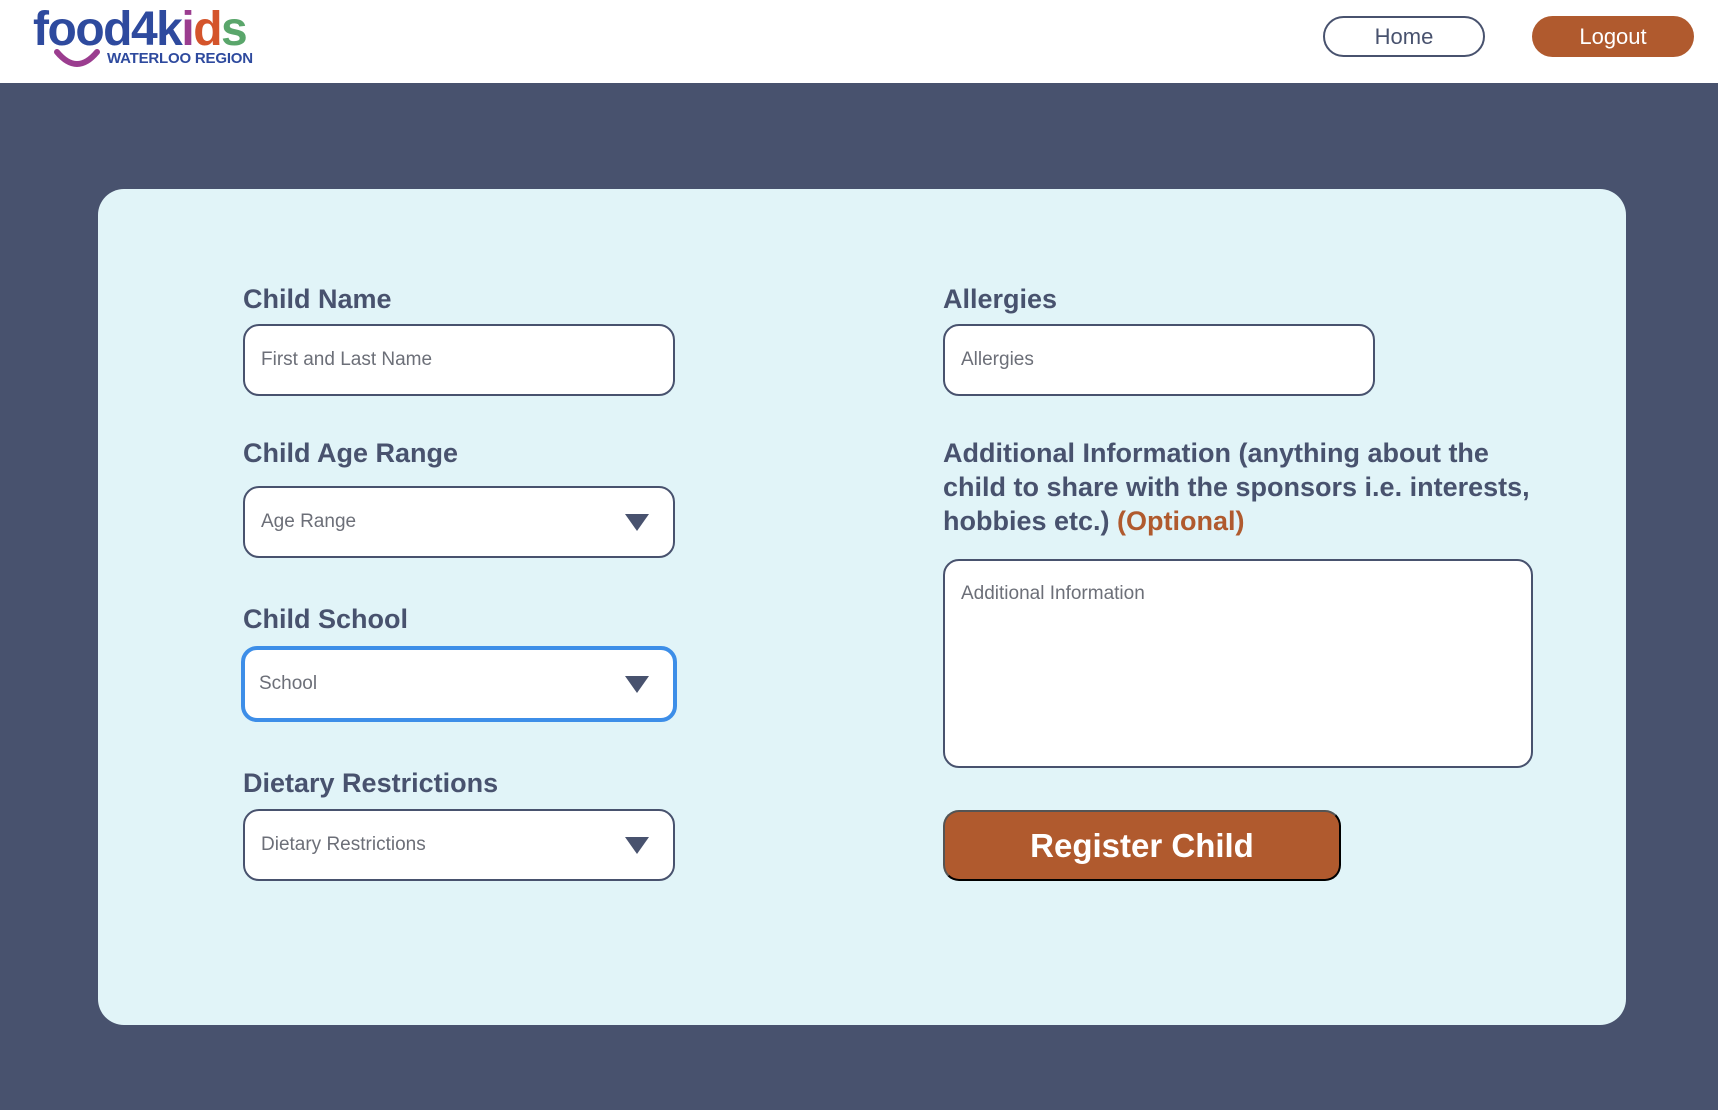 This screenshot has height=1110, width=1718. What do you see at coordinates (309, 521) in the screenshot?
I see `age-range-placeholder: Age Range` at bounding box center [309, 521].